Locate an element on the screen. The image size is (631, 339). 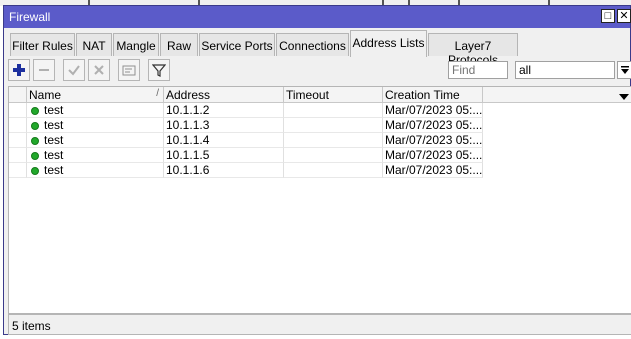
close-icon: ✕ is located at coordinates (624, 16).